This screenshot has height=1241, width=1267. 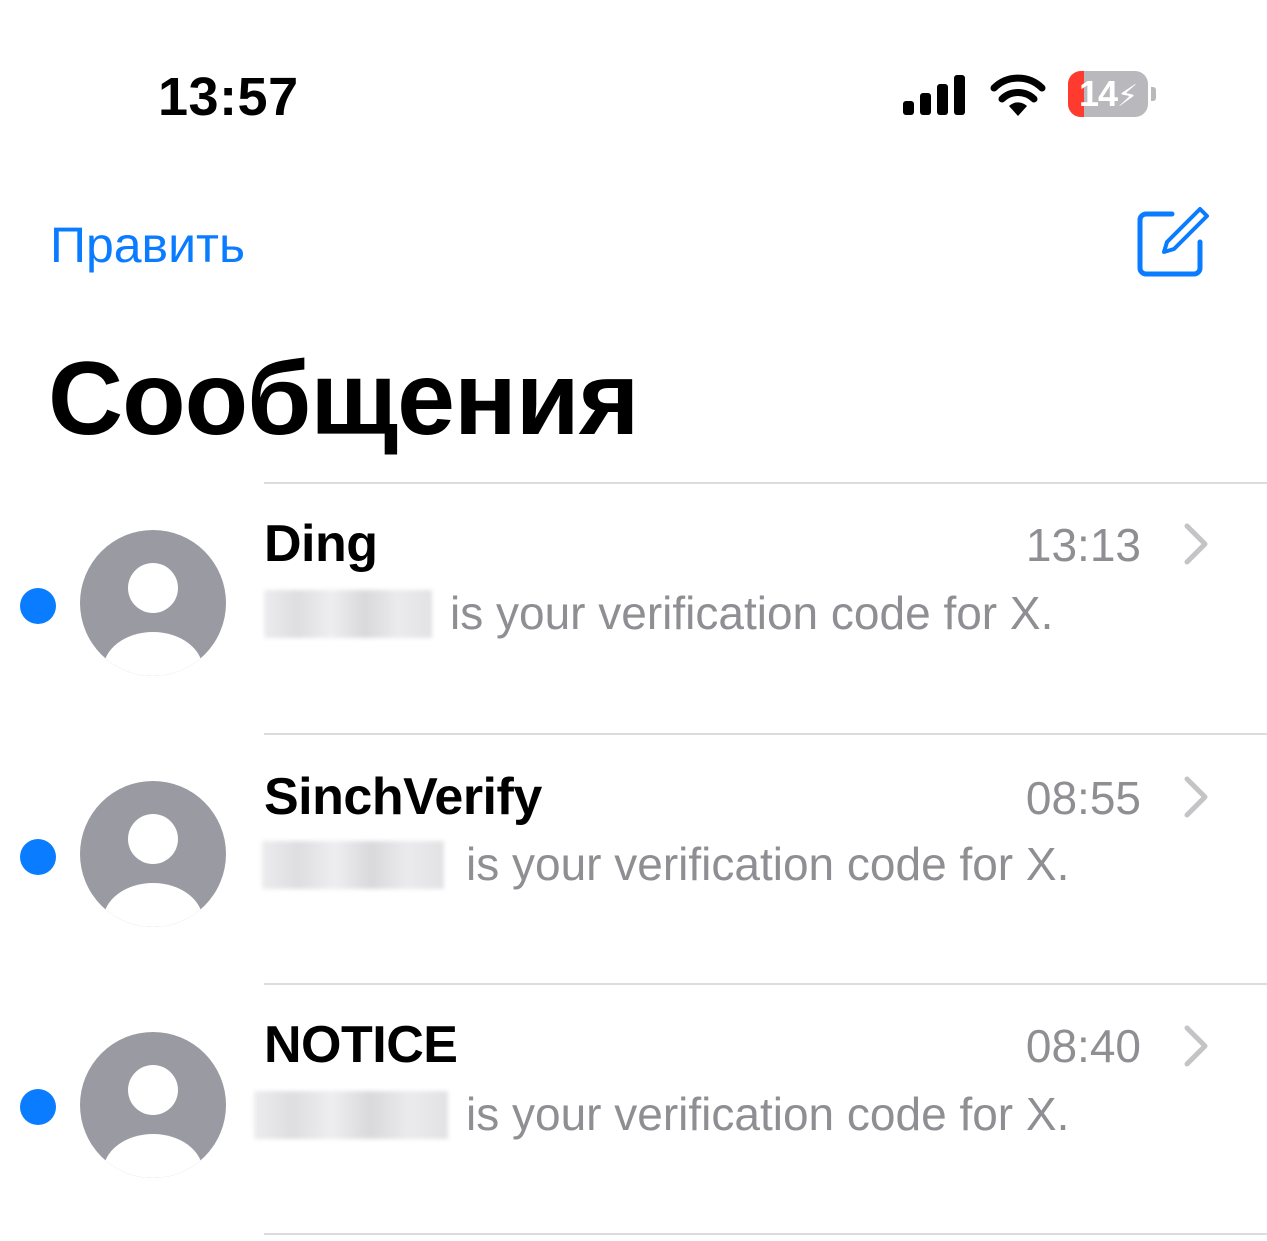 I want to click on battery-icon: 14⚡, so click(x=1112, y=94).